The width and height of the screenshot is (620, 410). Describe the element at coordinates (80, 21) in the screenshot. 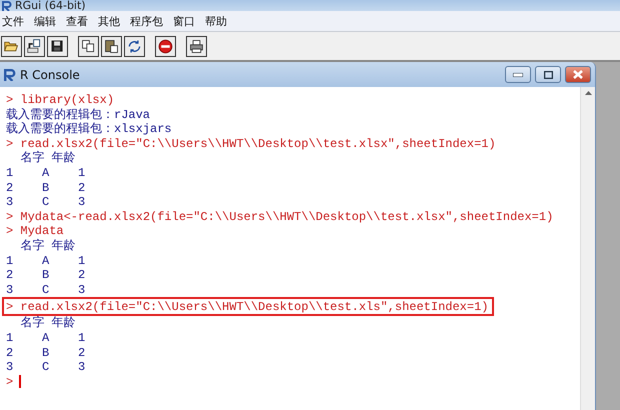

I see `menu-item: 查看` at that location.